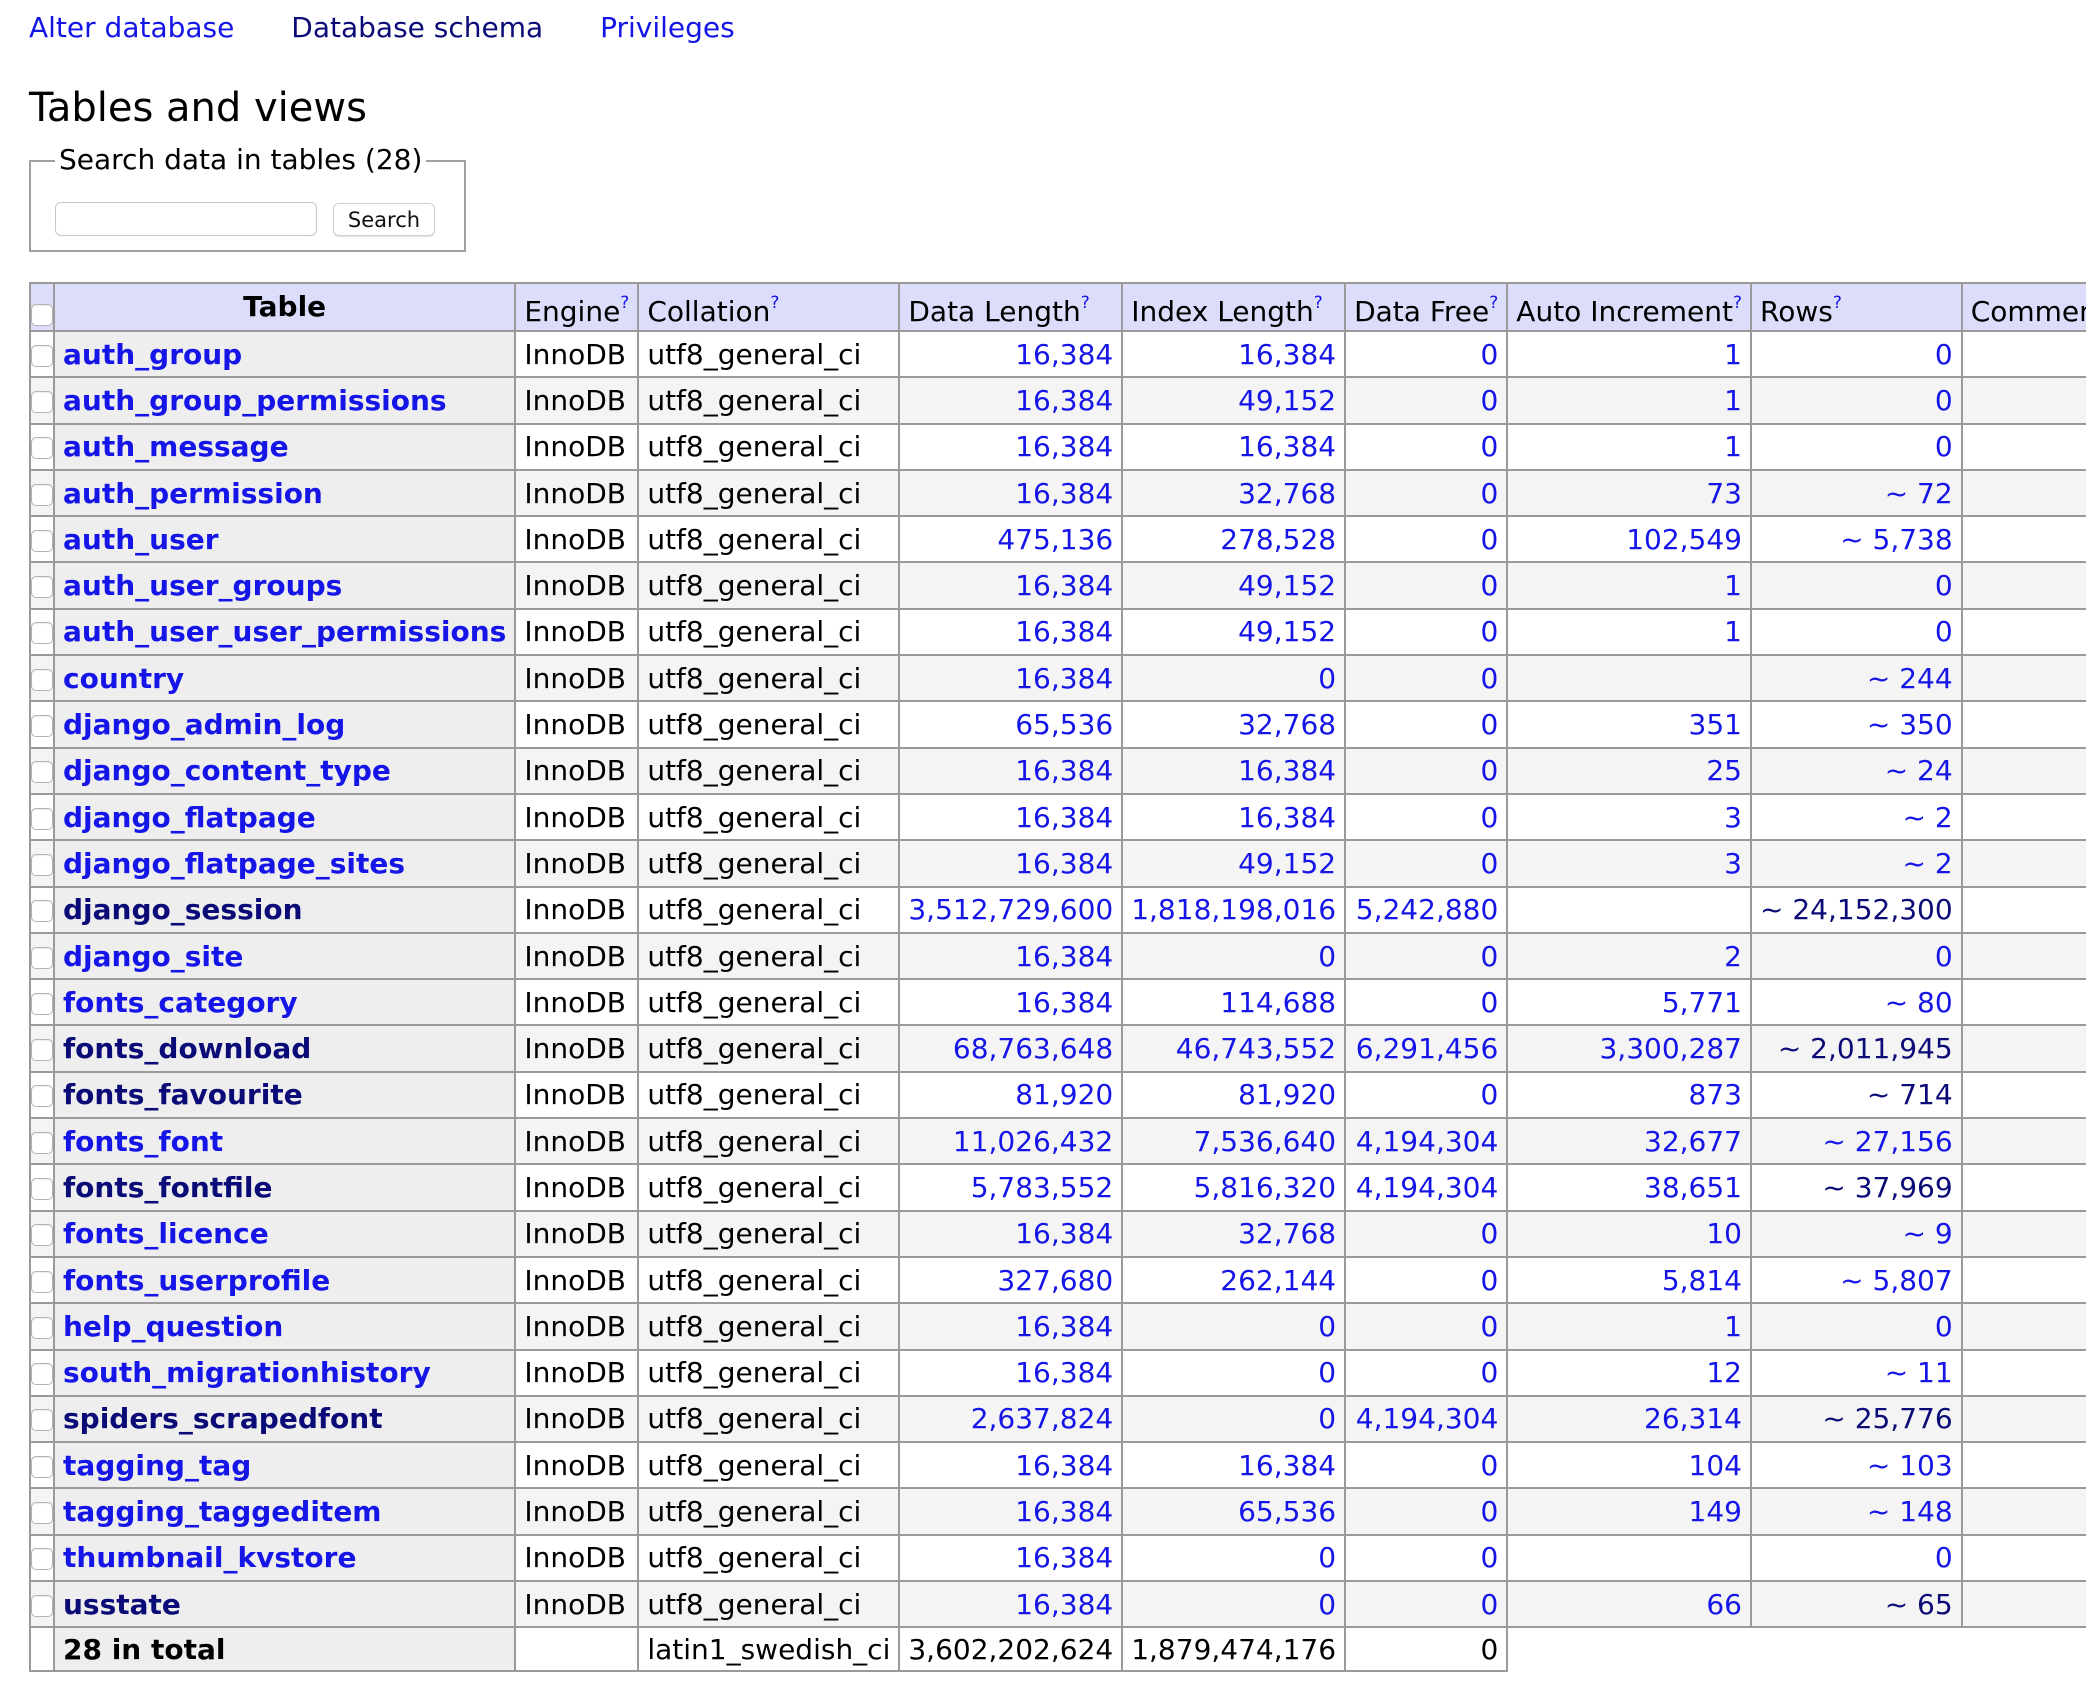  Describe the element at coordinates (1256, 1048) in the screenshot. I see `index-length-link: 46,743,552` at that location.